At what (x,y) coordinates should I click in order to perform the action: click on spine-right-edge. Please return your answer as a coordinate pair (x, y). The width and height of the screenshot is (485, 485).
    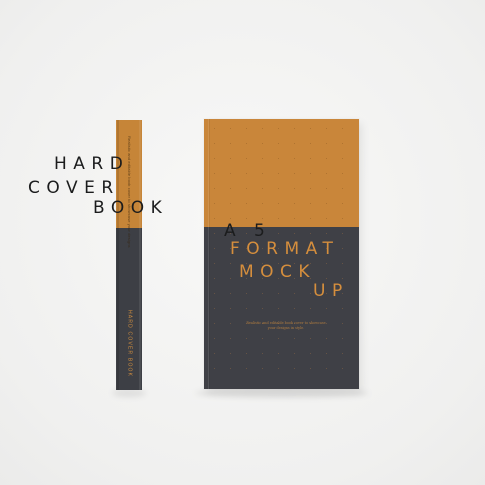
    Looking at the image, I should click on (140, 255).